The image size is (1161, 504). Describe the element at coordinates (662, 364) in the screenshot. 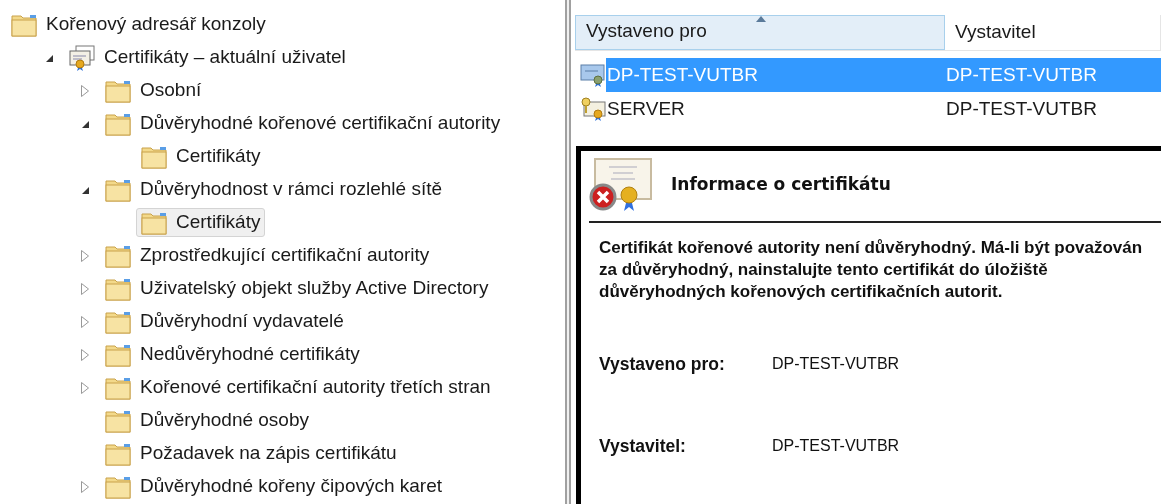

I see `field-label: Vystaveno pro:` at that location.